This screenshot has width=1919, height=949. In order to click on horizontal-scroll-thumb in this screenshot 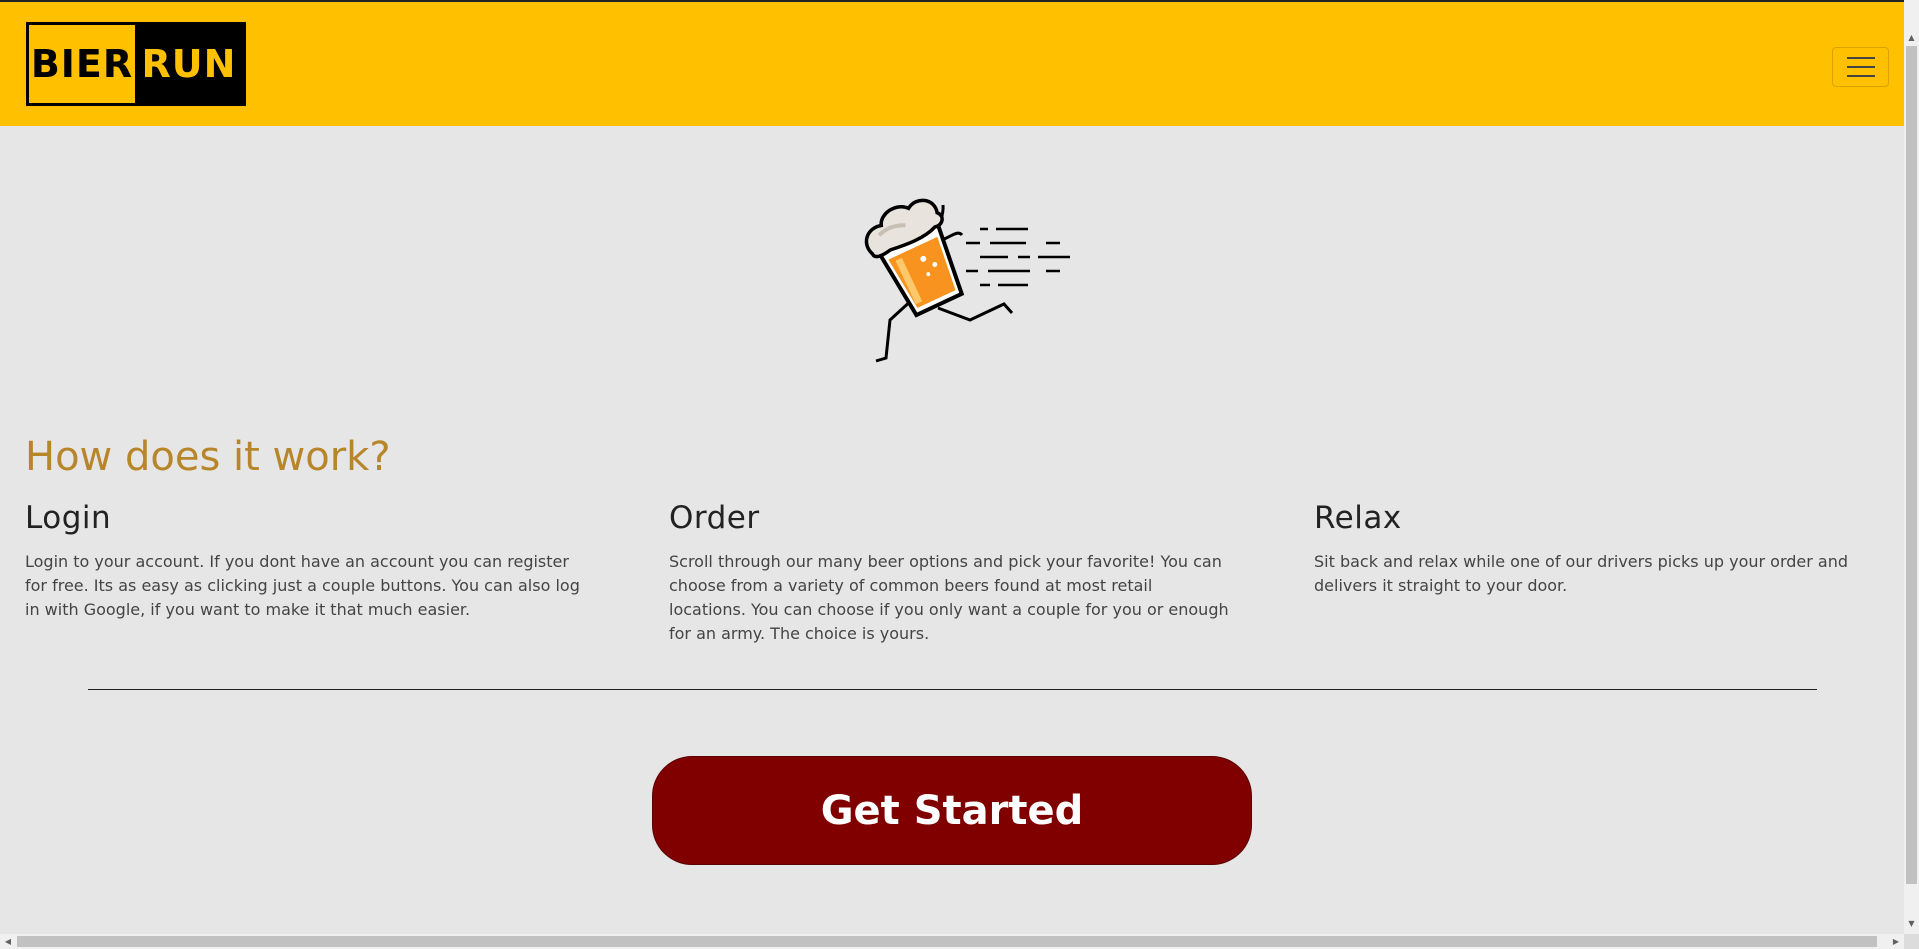, I will do `click(947, 941)`.